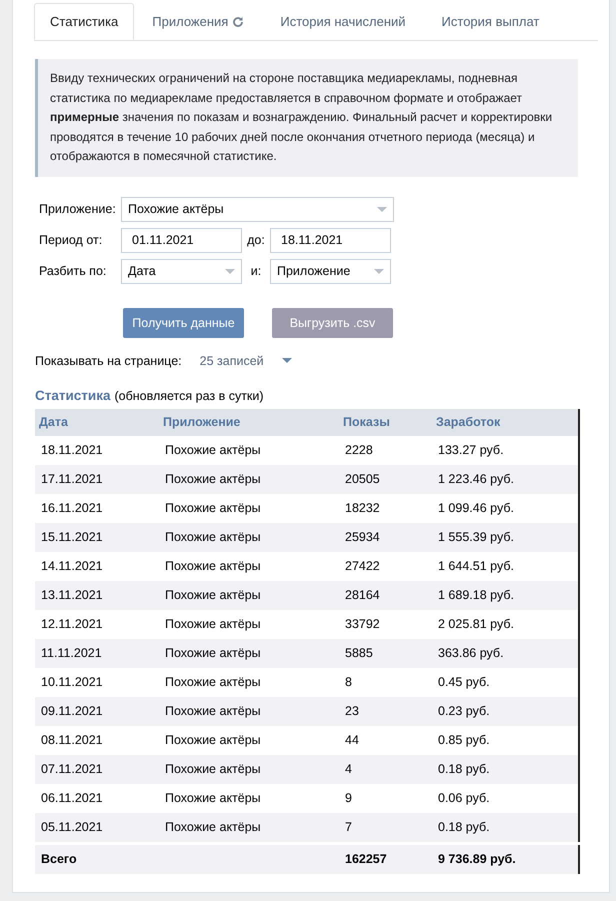 This screenshot has height=901, width=616. I want to click on table-cell: 20505, so click(385, 479).